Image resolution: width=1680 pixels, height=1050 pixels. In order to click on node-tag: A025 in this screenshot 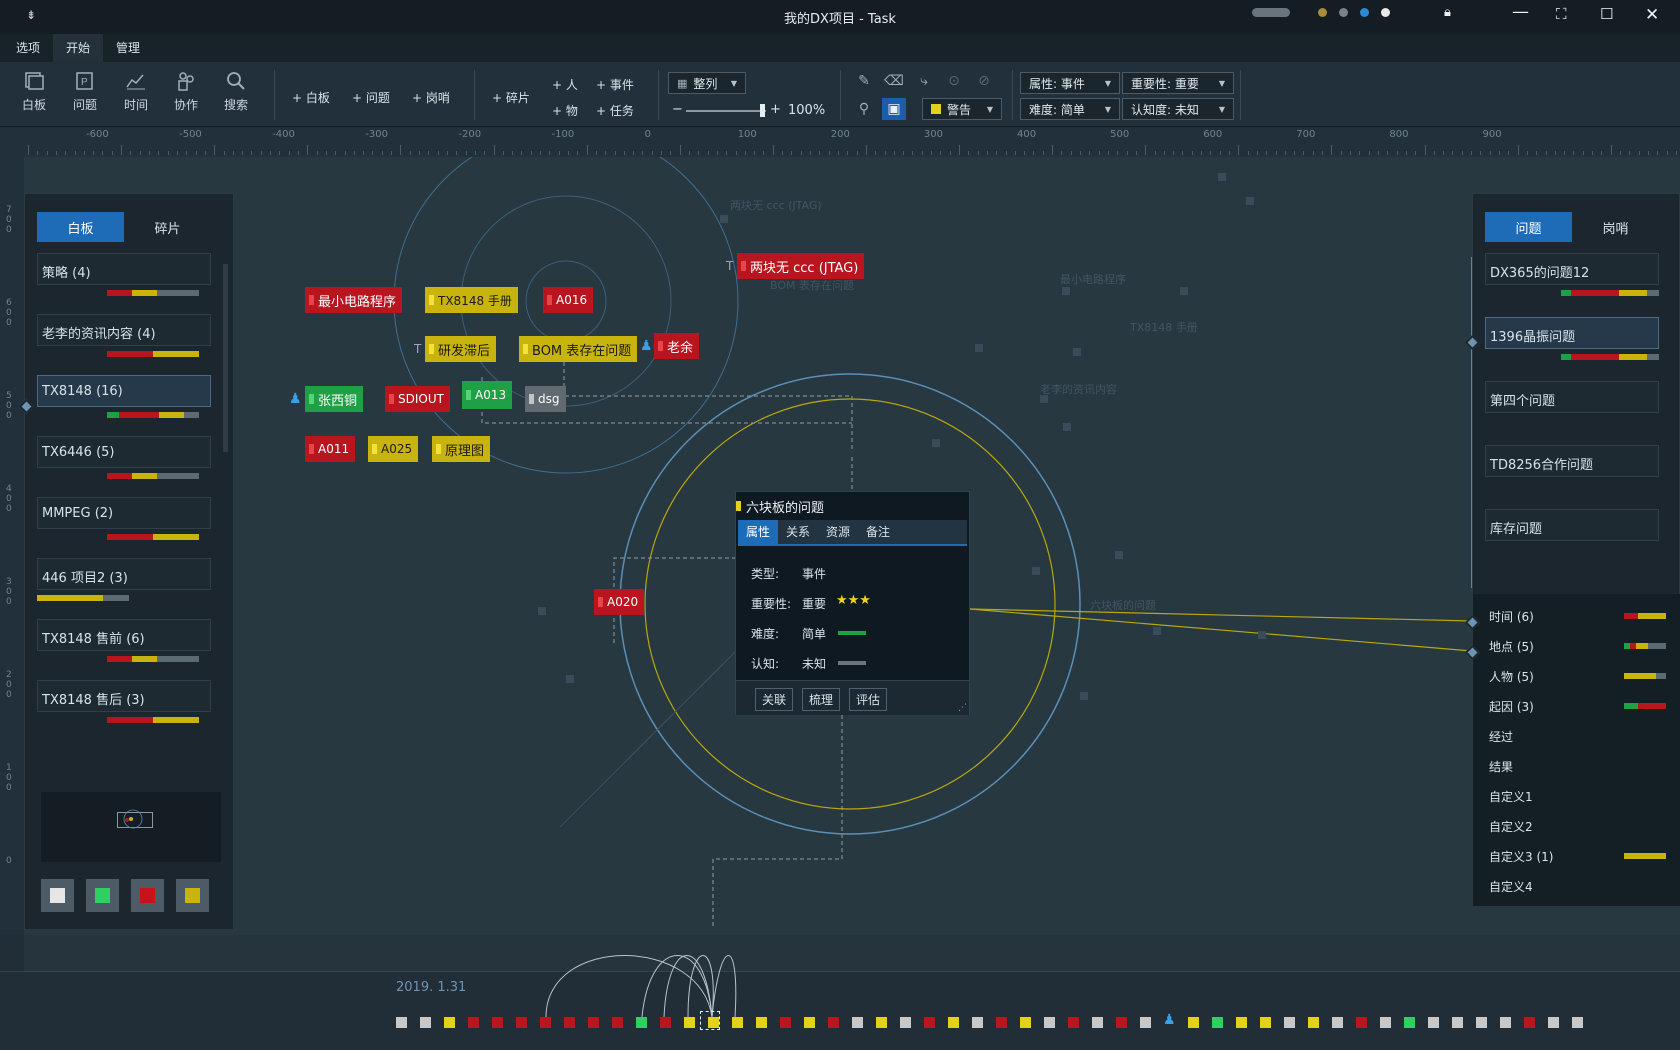, I will do `click(393, 449)`.